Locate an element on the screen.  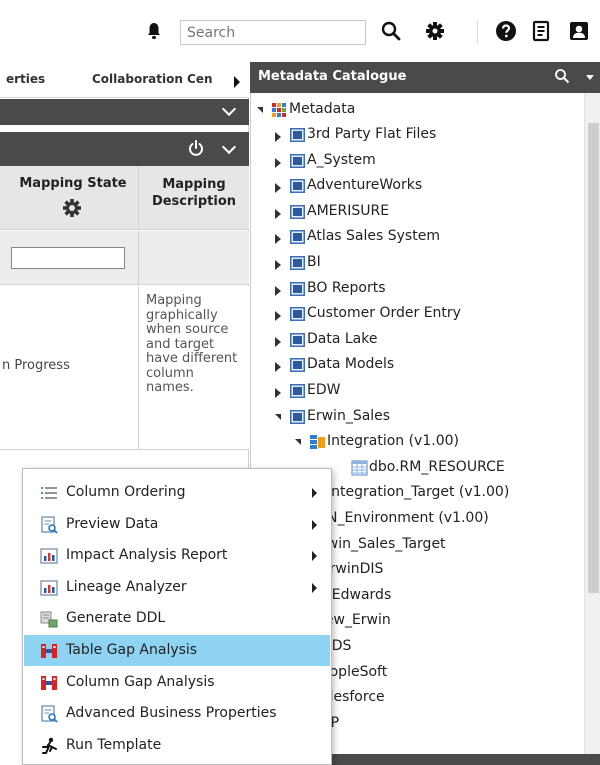
tree-node-label: Integration (v1.00) is located at coordinates (393, 441).